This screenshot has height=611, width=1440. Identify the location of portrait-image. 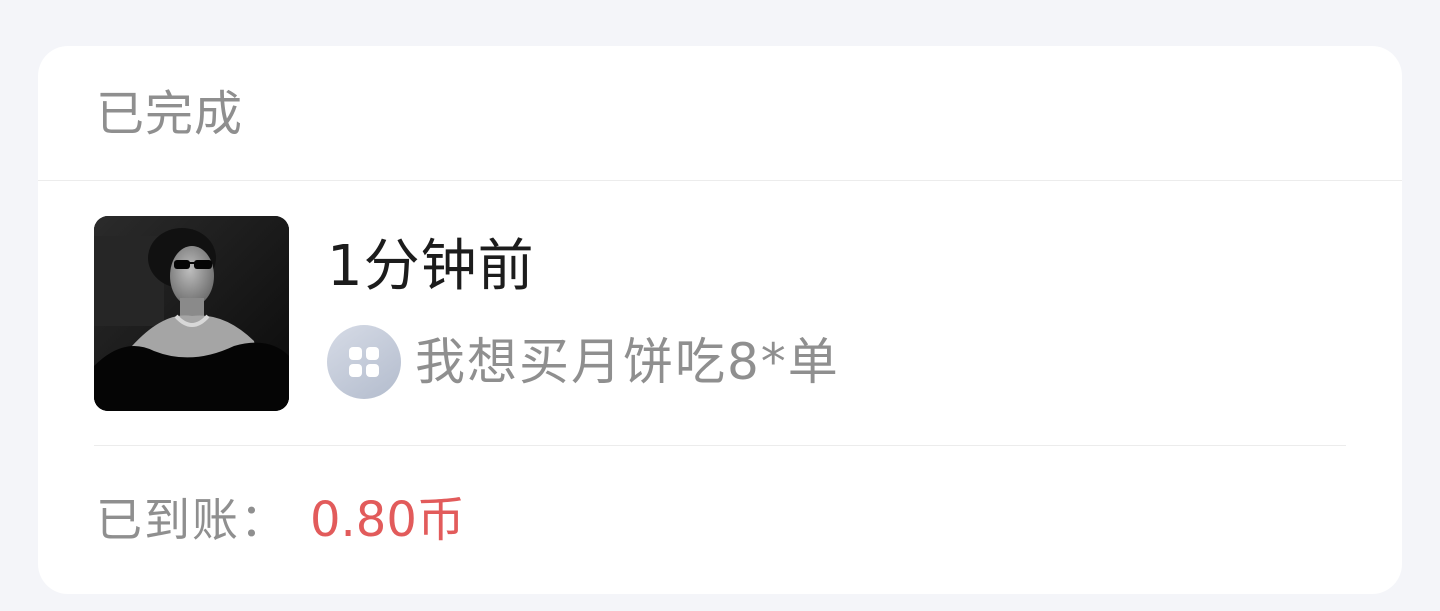
(191, 313).